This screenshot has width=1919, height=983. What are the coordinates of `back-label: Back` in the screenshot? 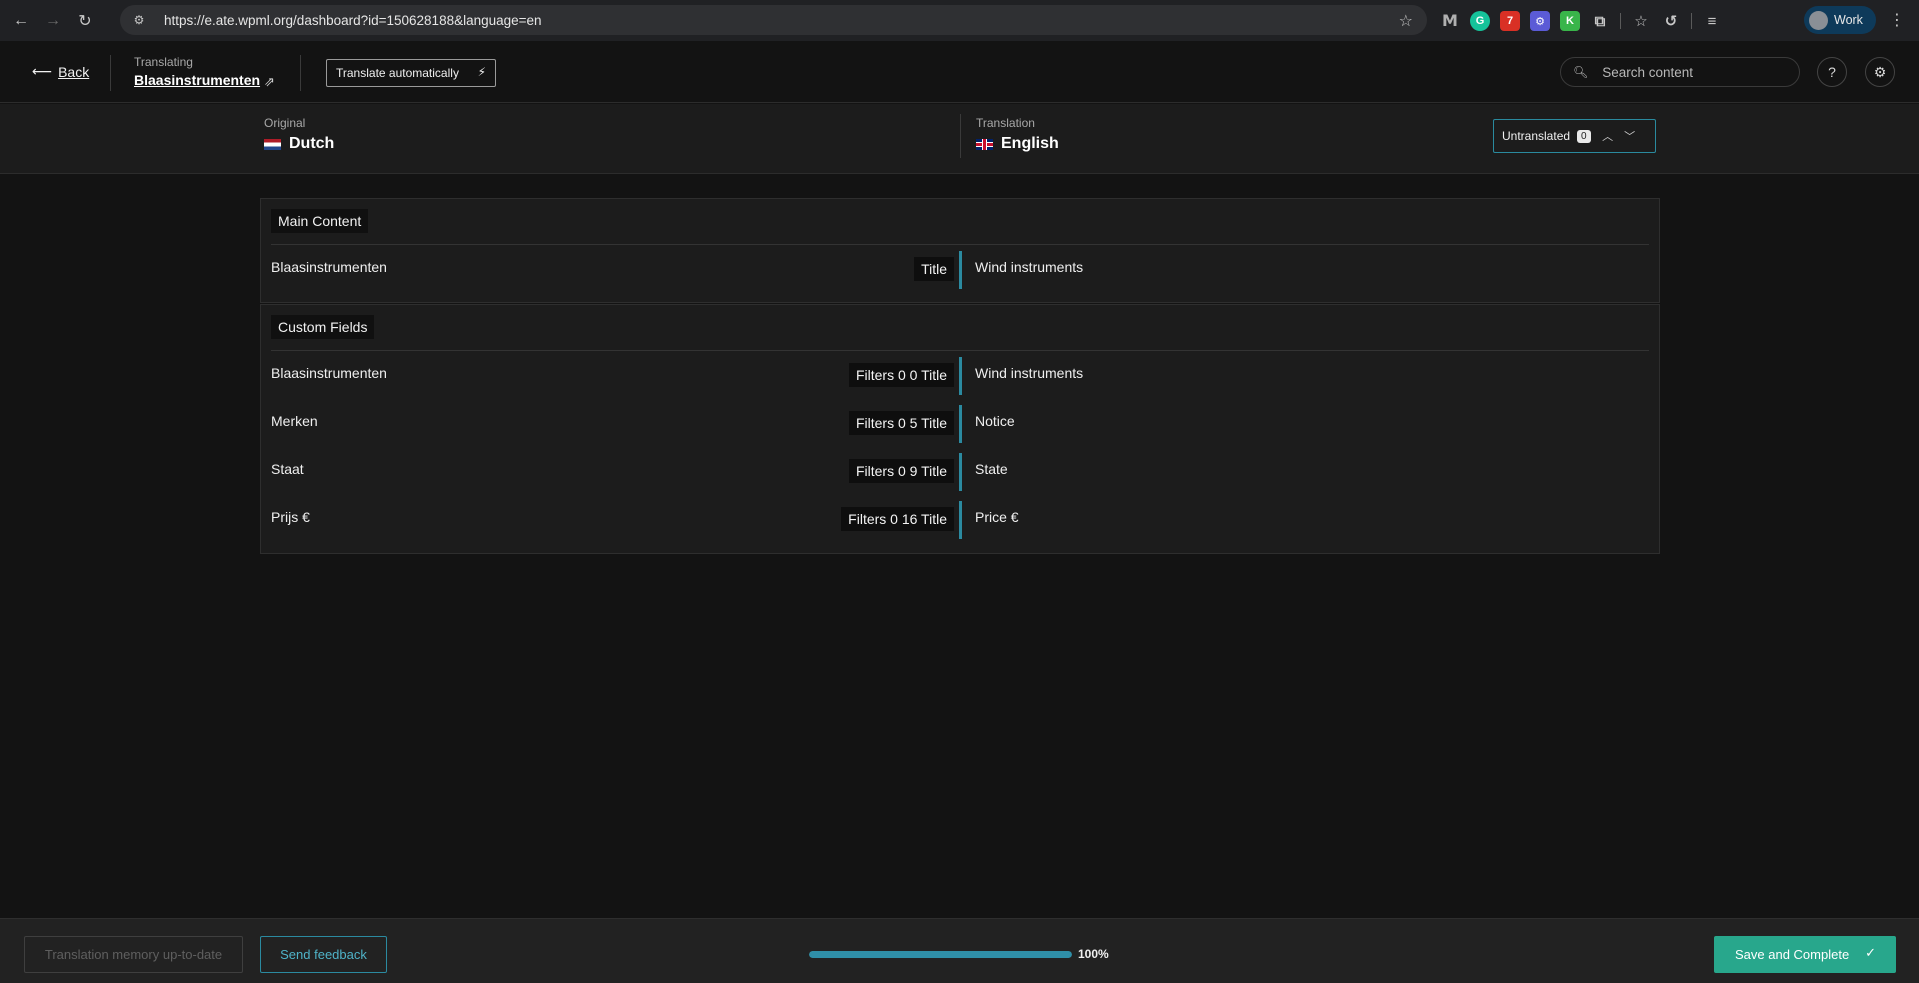 It's located at (74, 71).